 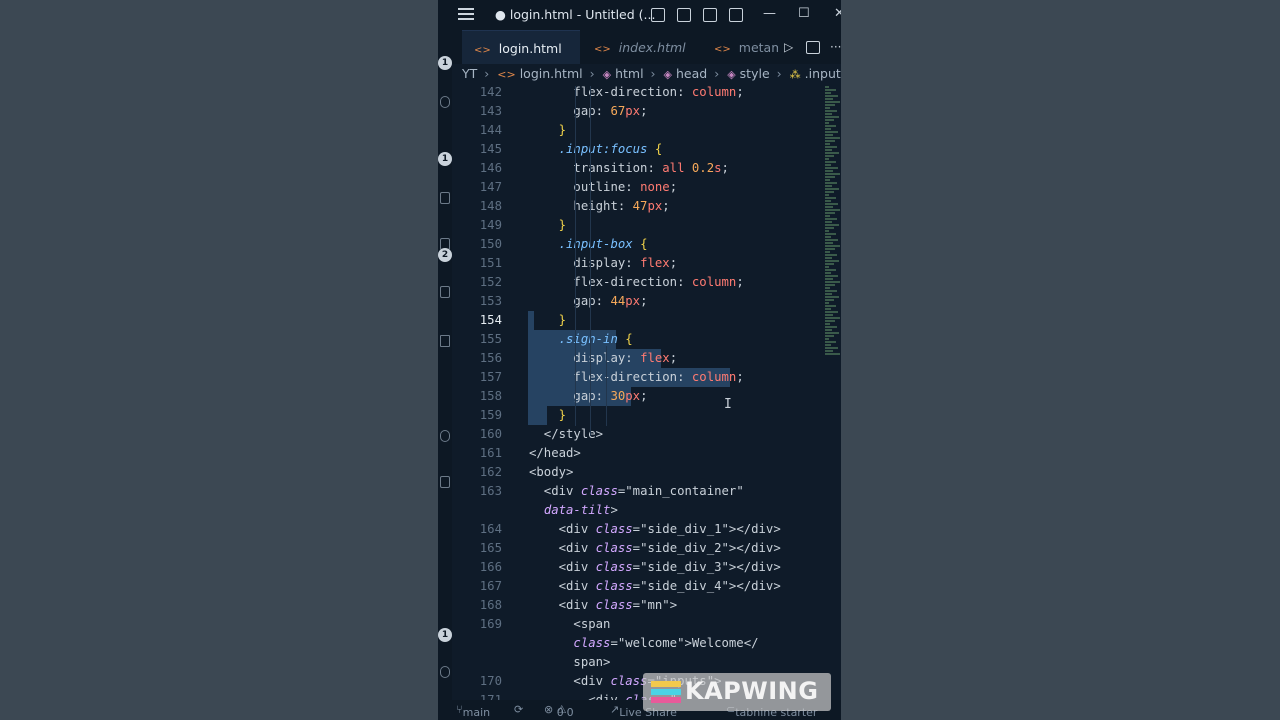 I want to click on code-line: 158 gap: 30px;, so click(x=639, y=396).